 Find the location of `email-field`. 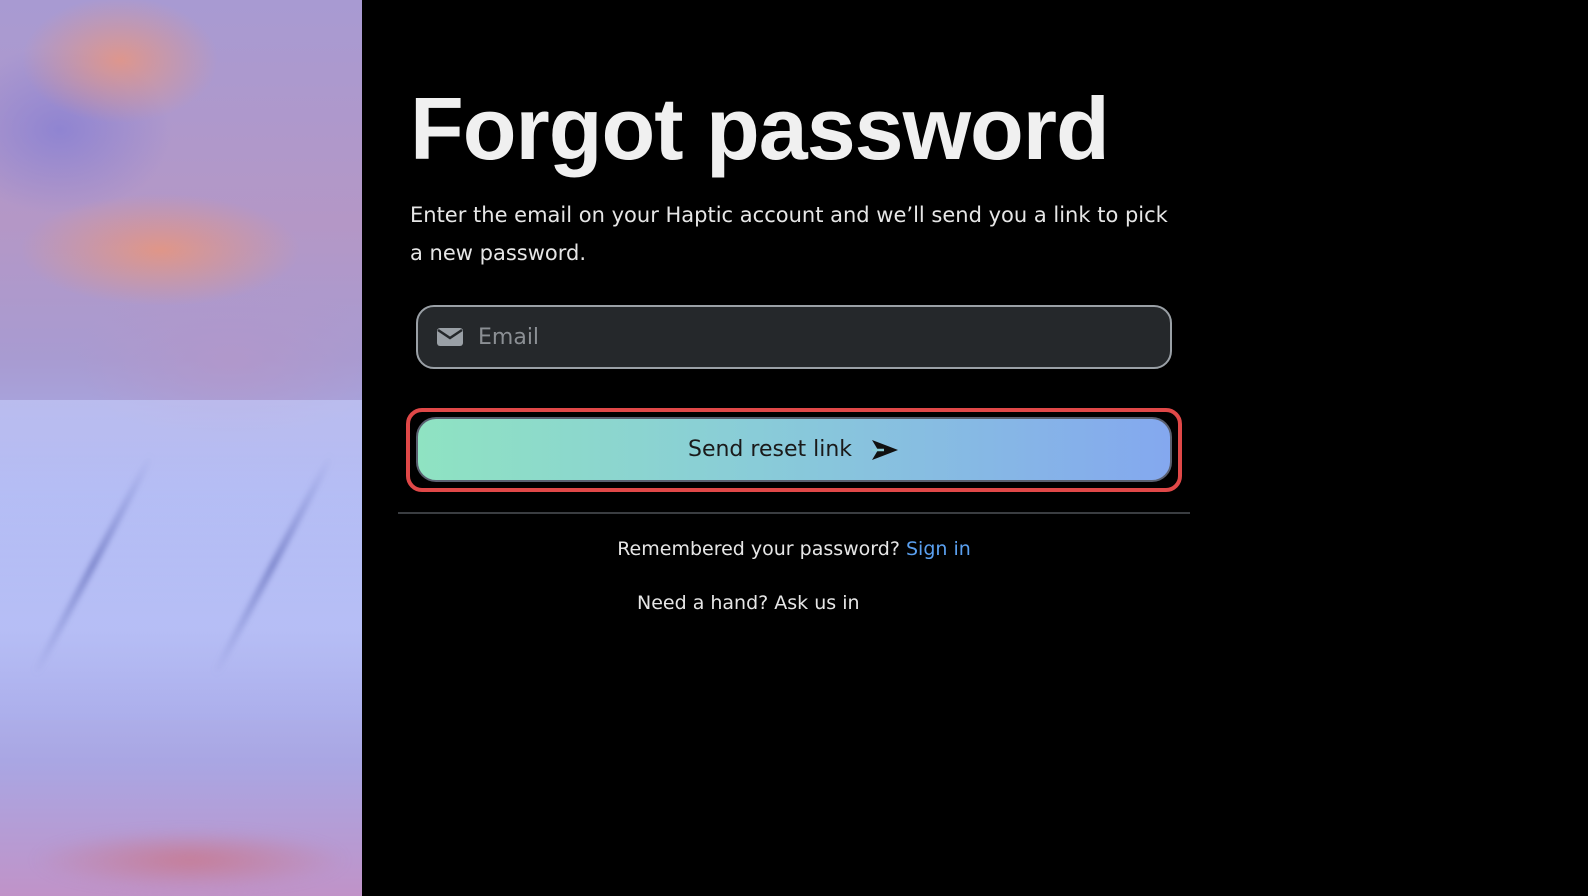

email-field is located at coordinates (794, 337).